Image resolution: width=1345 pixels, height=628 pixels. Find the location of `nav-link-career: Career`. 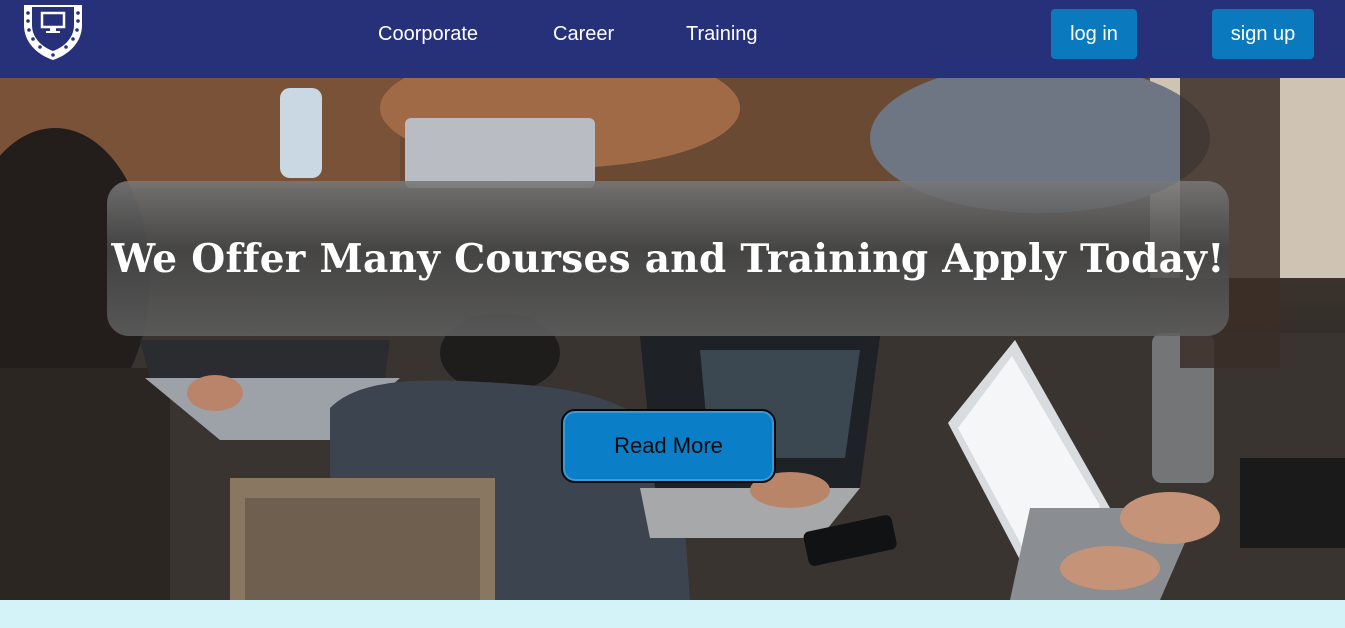

nav-link-career: Career is located at coordinates (583, 34).